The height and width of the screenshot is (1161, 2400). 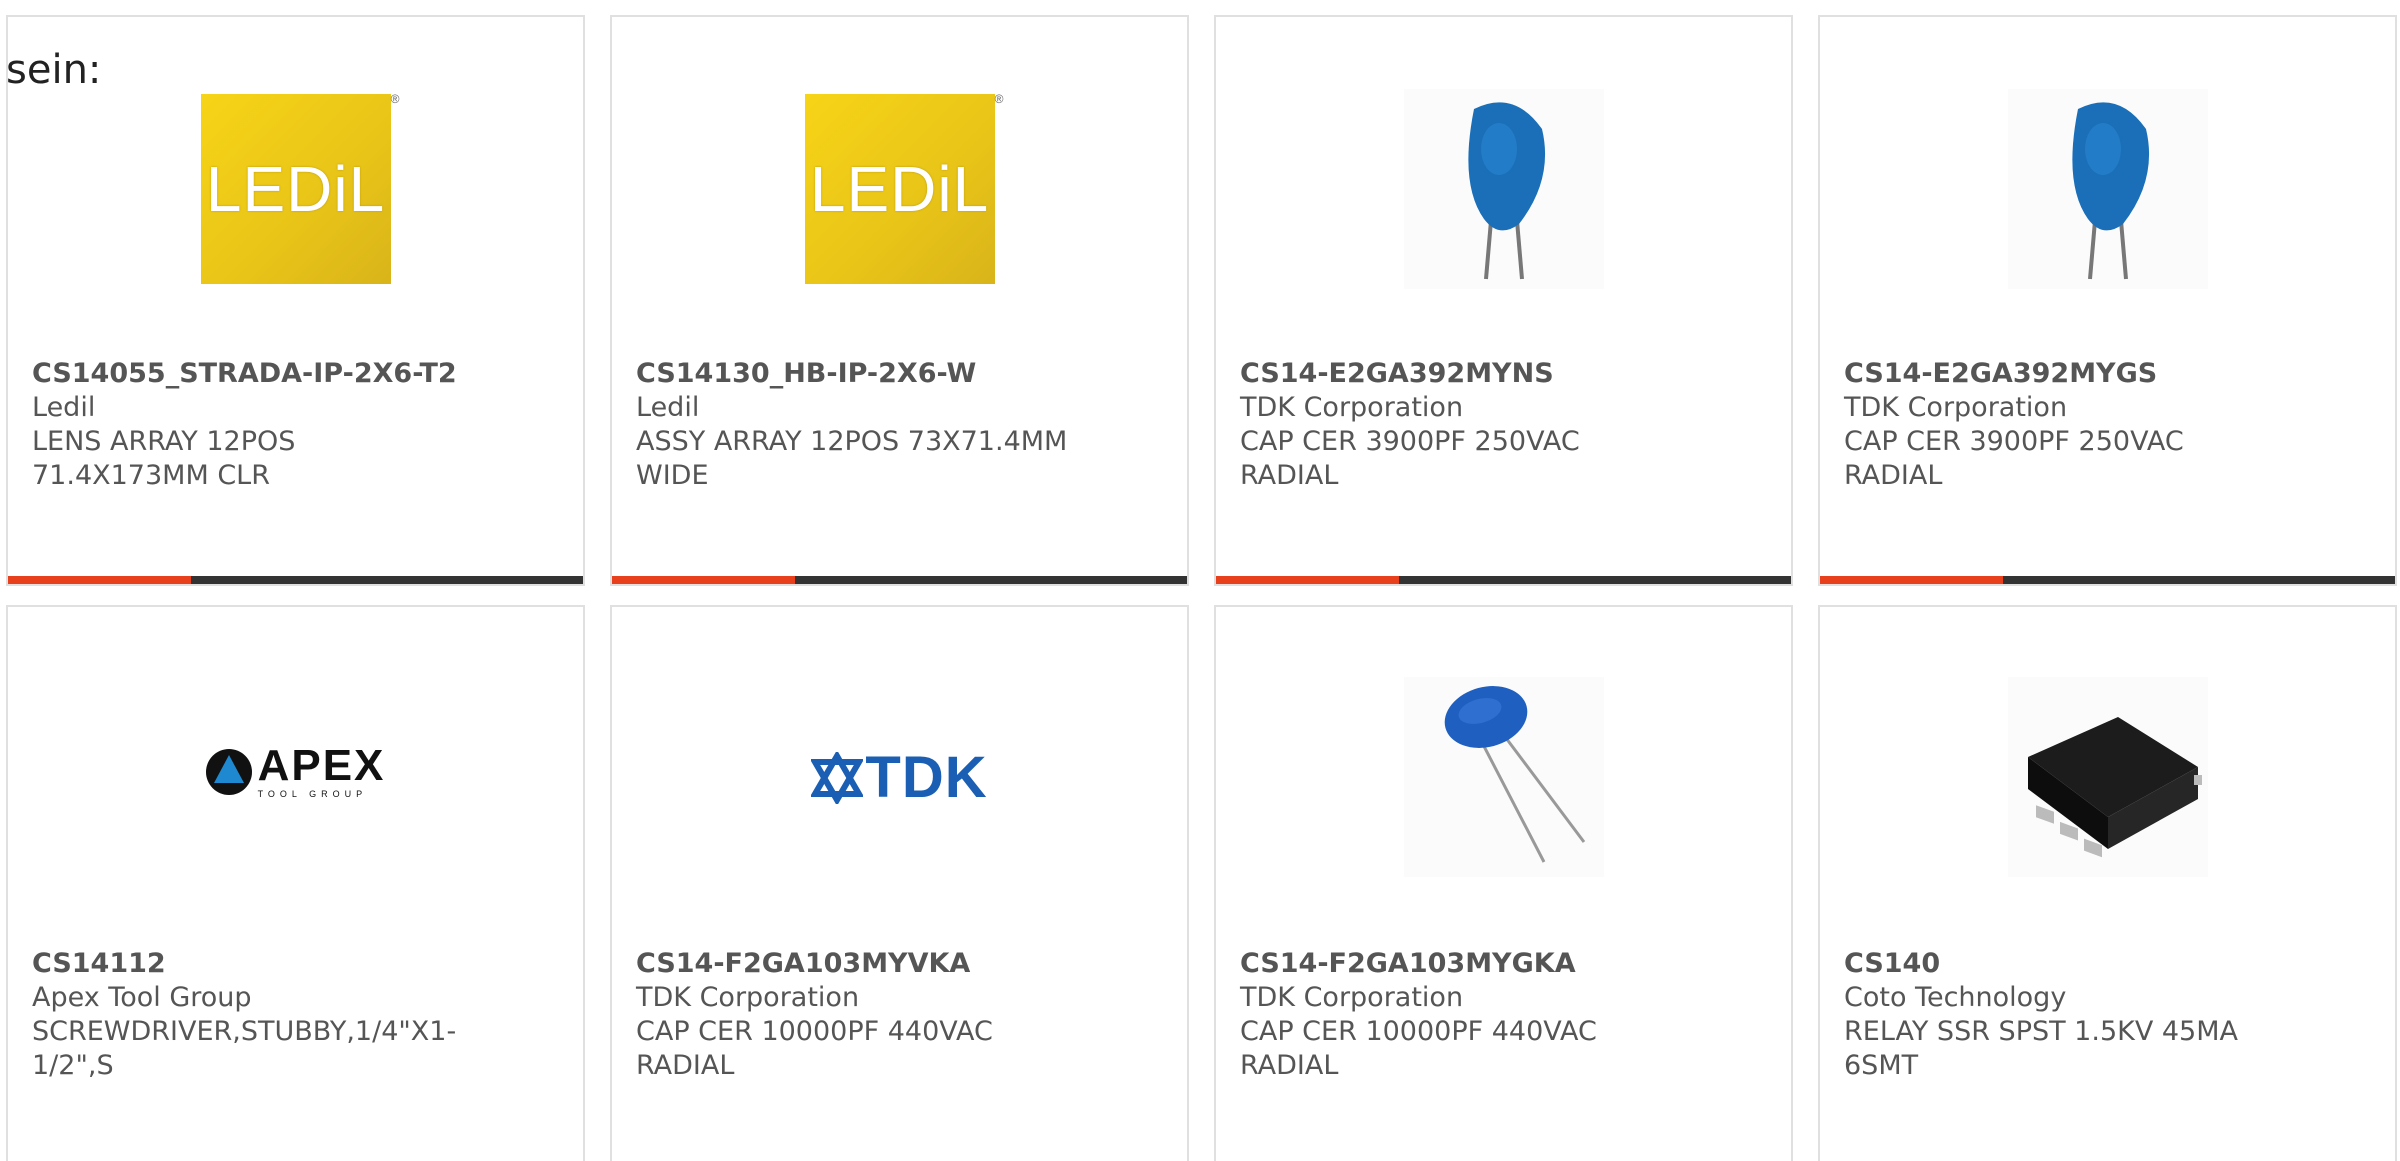 I want to click on product-image: APEX TOOL GROUP, so click(x=295, y=794).